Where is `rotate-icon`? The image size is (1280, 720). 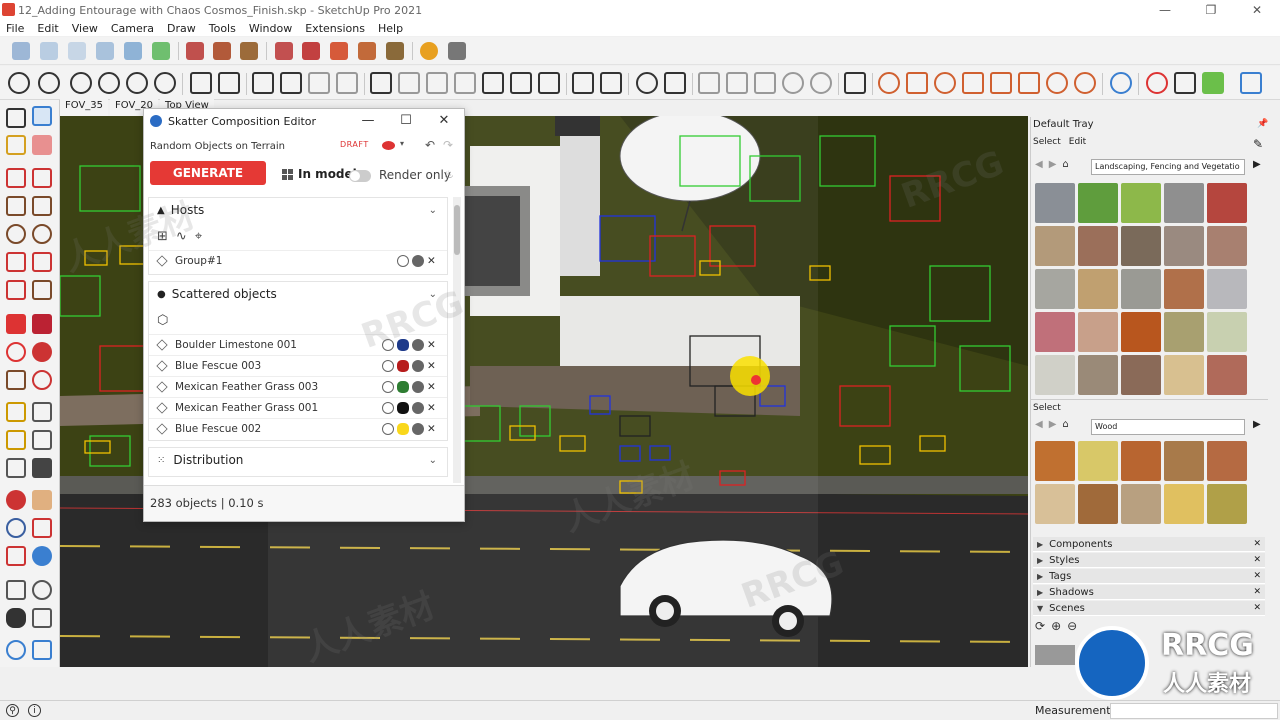 rotate-icon is located at coordinates (16, 352).